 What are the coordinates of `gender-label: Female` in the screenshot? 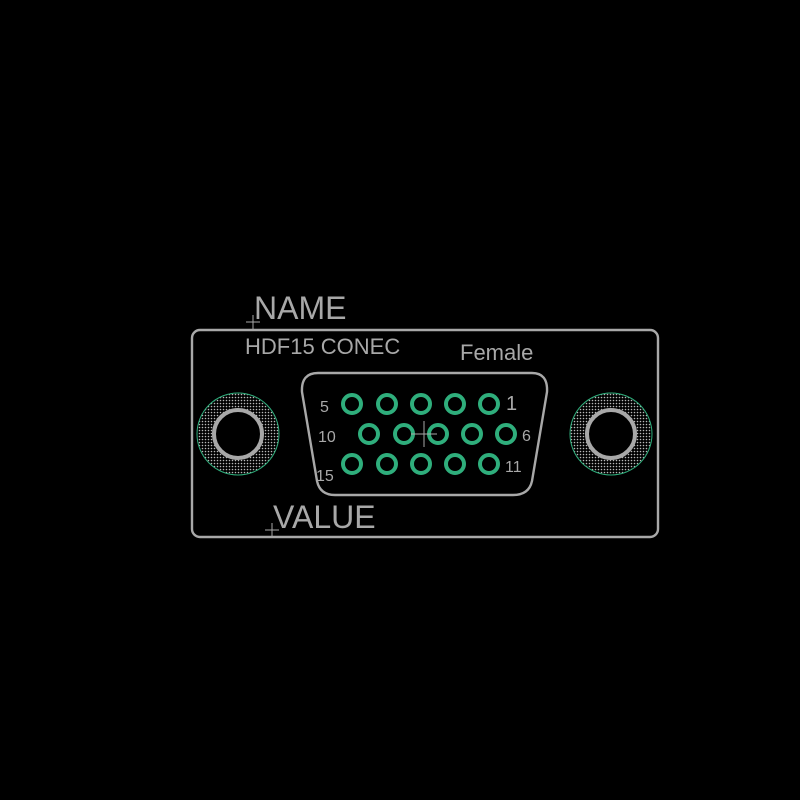 It's located at (496, 352).